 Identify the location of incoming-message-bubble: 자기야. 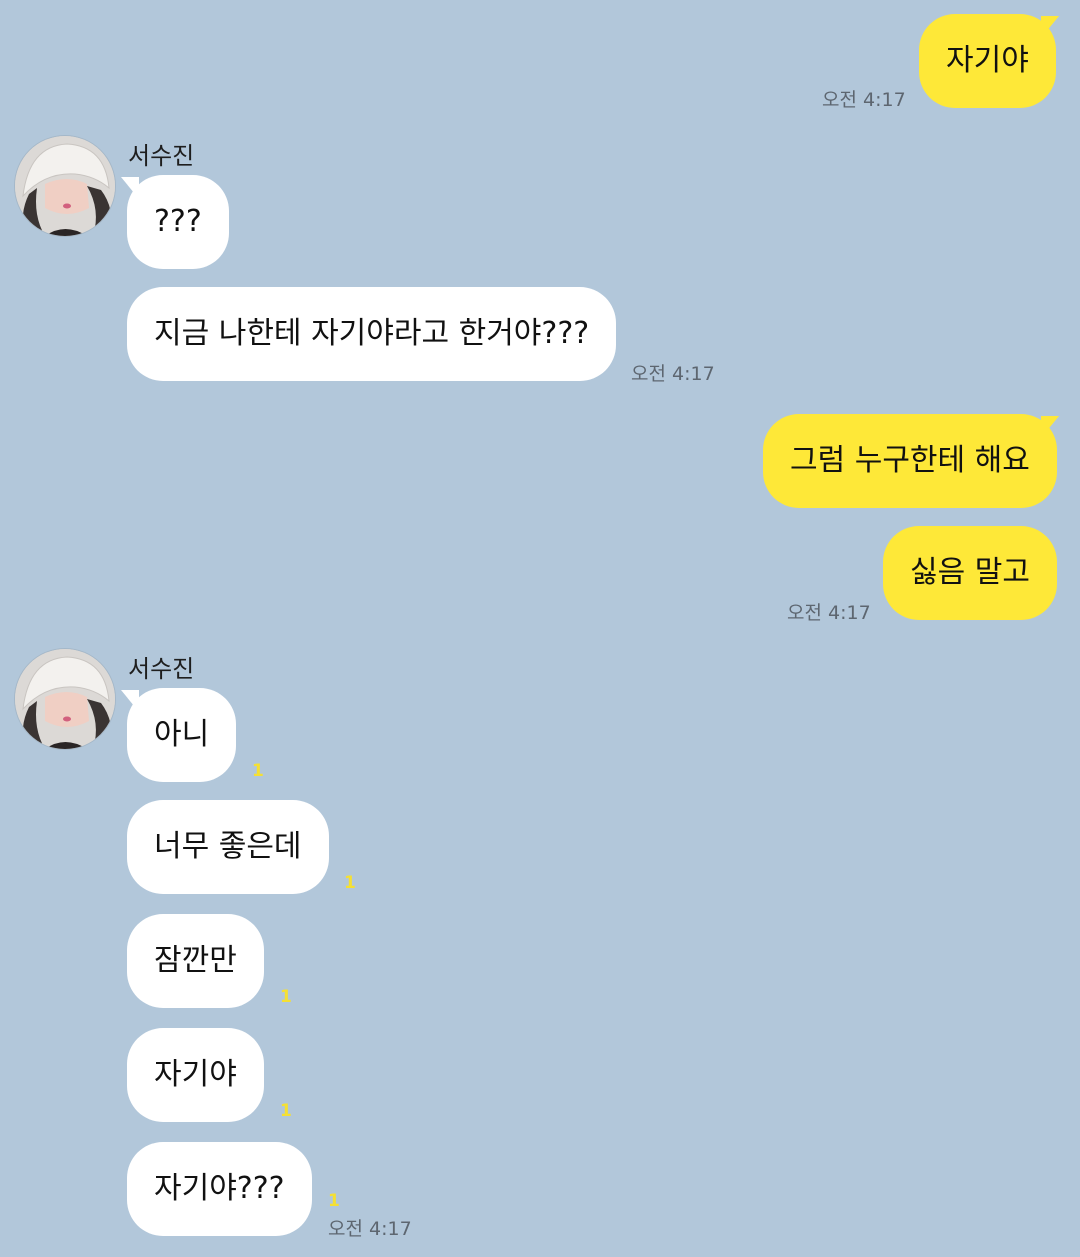
(195, 1075).